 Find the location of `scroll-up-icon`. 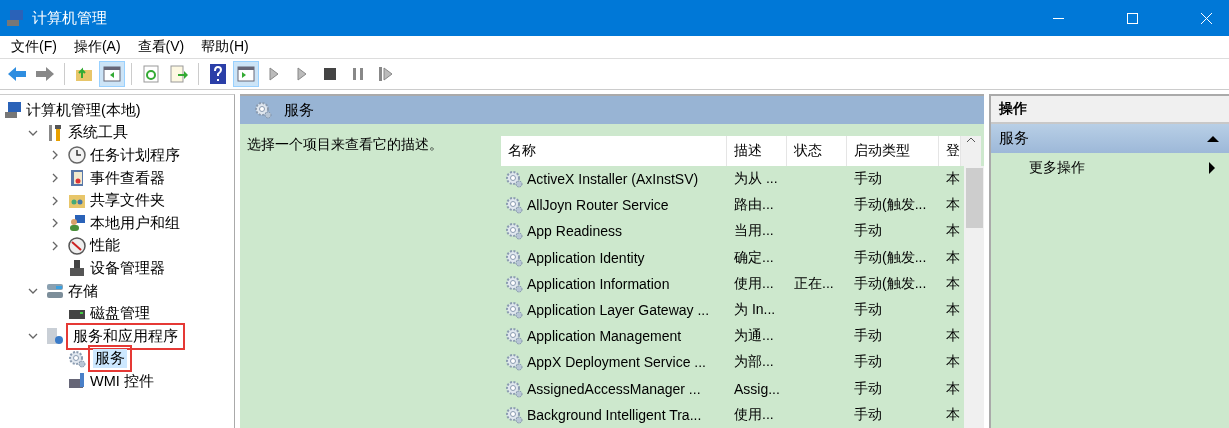

scroll-up-icon is located at coordinates (971, 140).